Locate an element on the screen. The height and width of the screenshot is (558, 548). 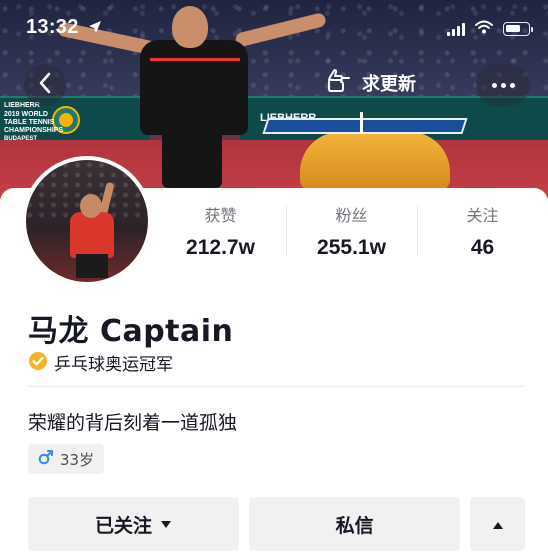
status-indicators is located at coordinates (490, 28).